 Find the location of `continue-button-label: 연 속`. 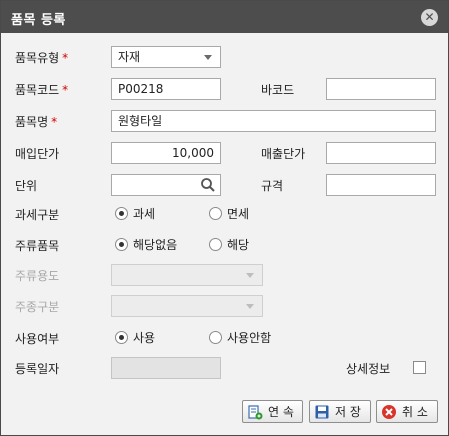

continue-button-label: 연 속 is located at coordinates (281, 412).